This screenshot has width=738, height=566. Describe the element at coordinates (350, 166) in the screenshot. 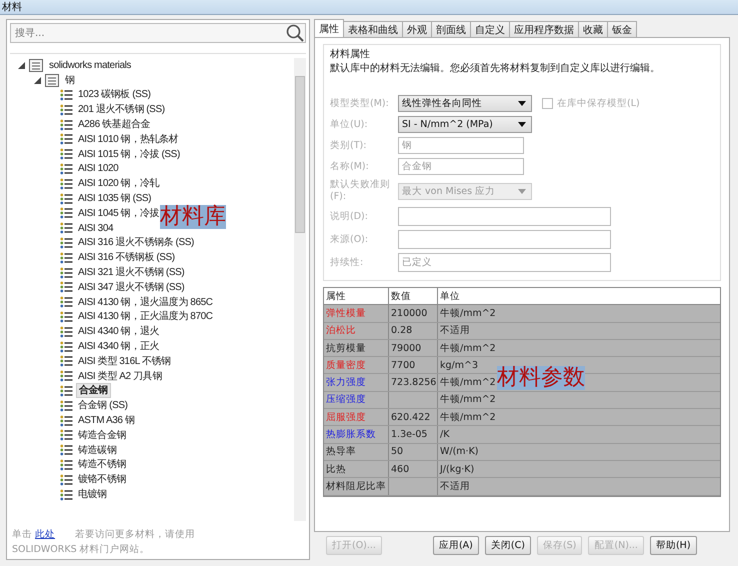

I see `field-label: 名称(M):` at that location.